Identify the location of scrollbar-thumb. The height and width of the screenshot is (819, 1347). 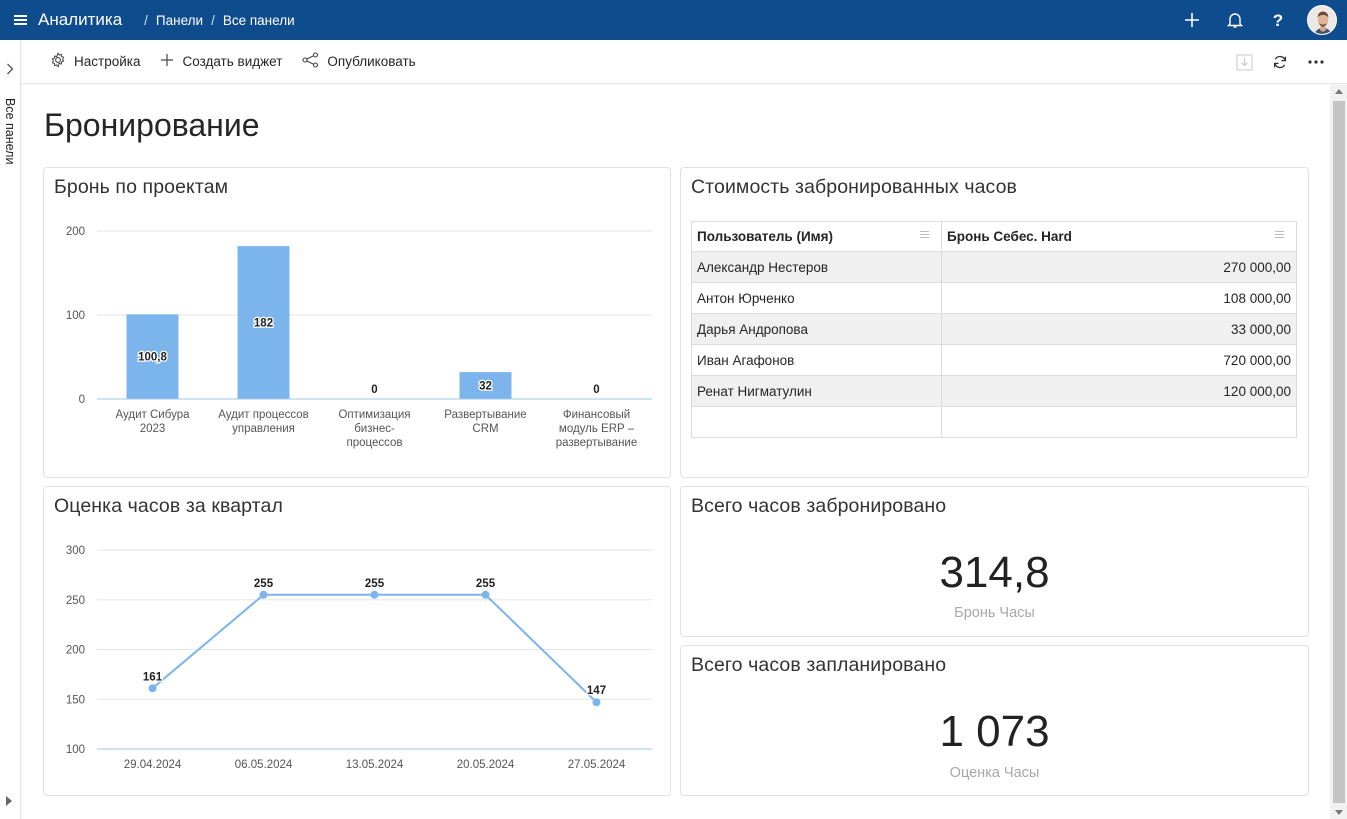
(1339, 452).